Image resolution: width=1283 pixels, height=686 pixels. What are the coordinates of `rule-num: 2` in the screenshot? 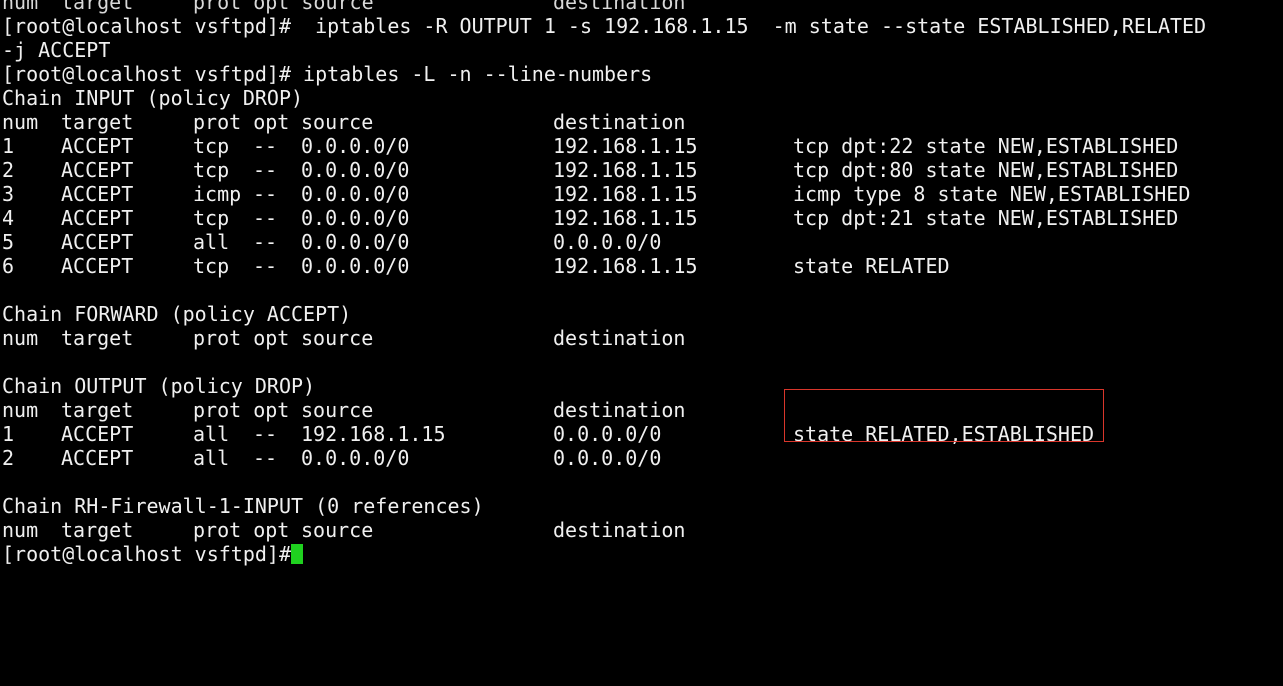 It's located at (8, 170).